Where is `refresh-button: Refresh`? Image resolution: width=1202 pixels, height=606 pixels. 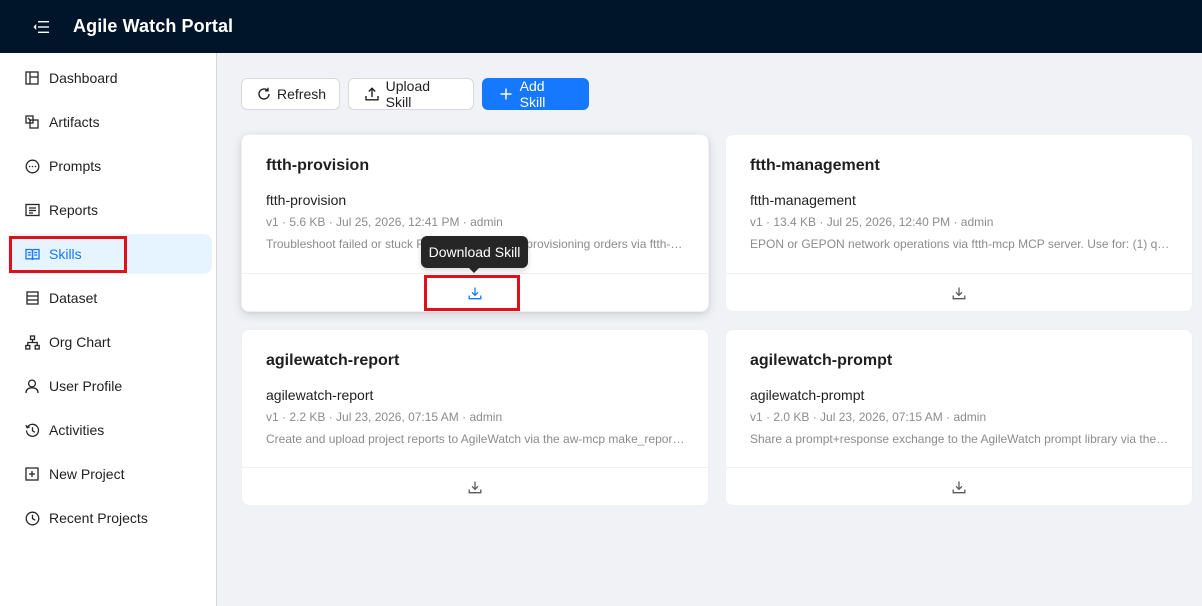 refresh-button: Refresh is located at coordinates (290, 94).